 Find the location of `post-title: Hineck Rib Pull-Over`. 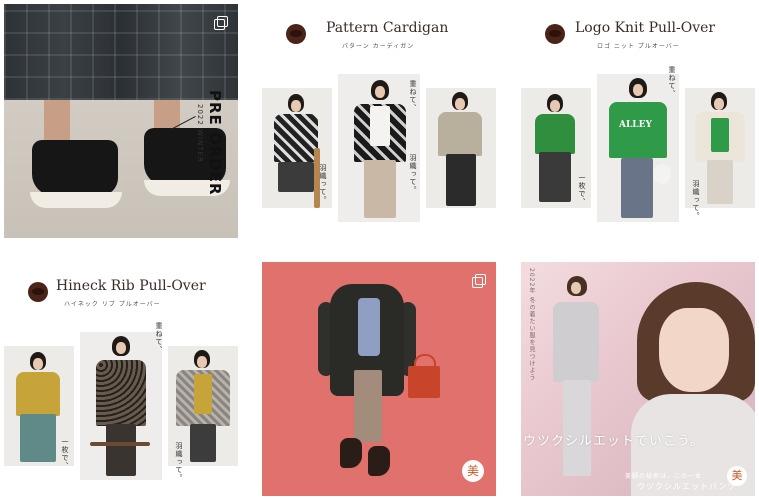

post-title: Hineck Rib Pull-Over is located at coordinates (131, 286).